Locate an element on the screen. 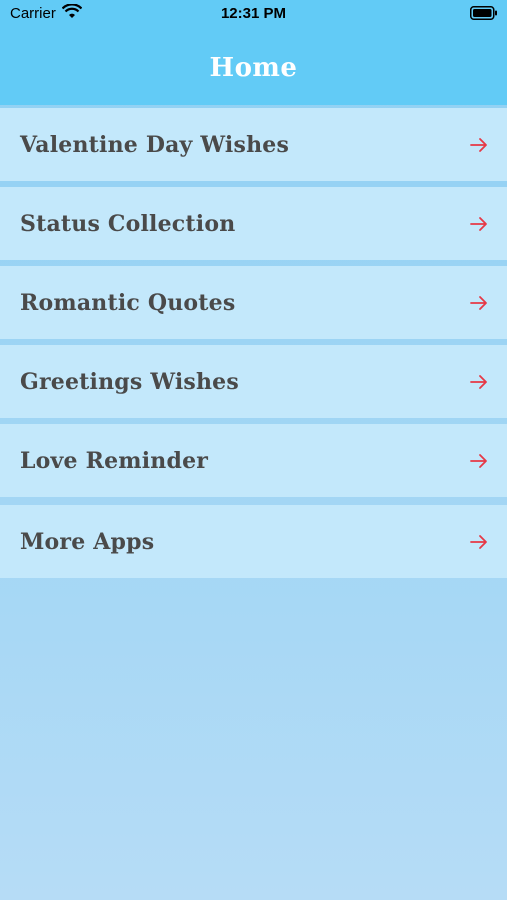  menu-item-valentine-day-wishes: Valentine Day Wishes is located at coordinates (253, 144).